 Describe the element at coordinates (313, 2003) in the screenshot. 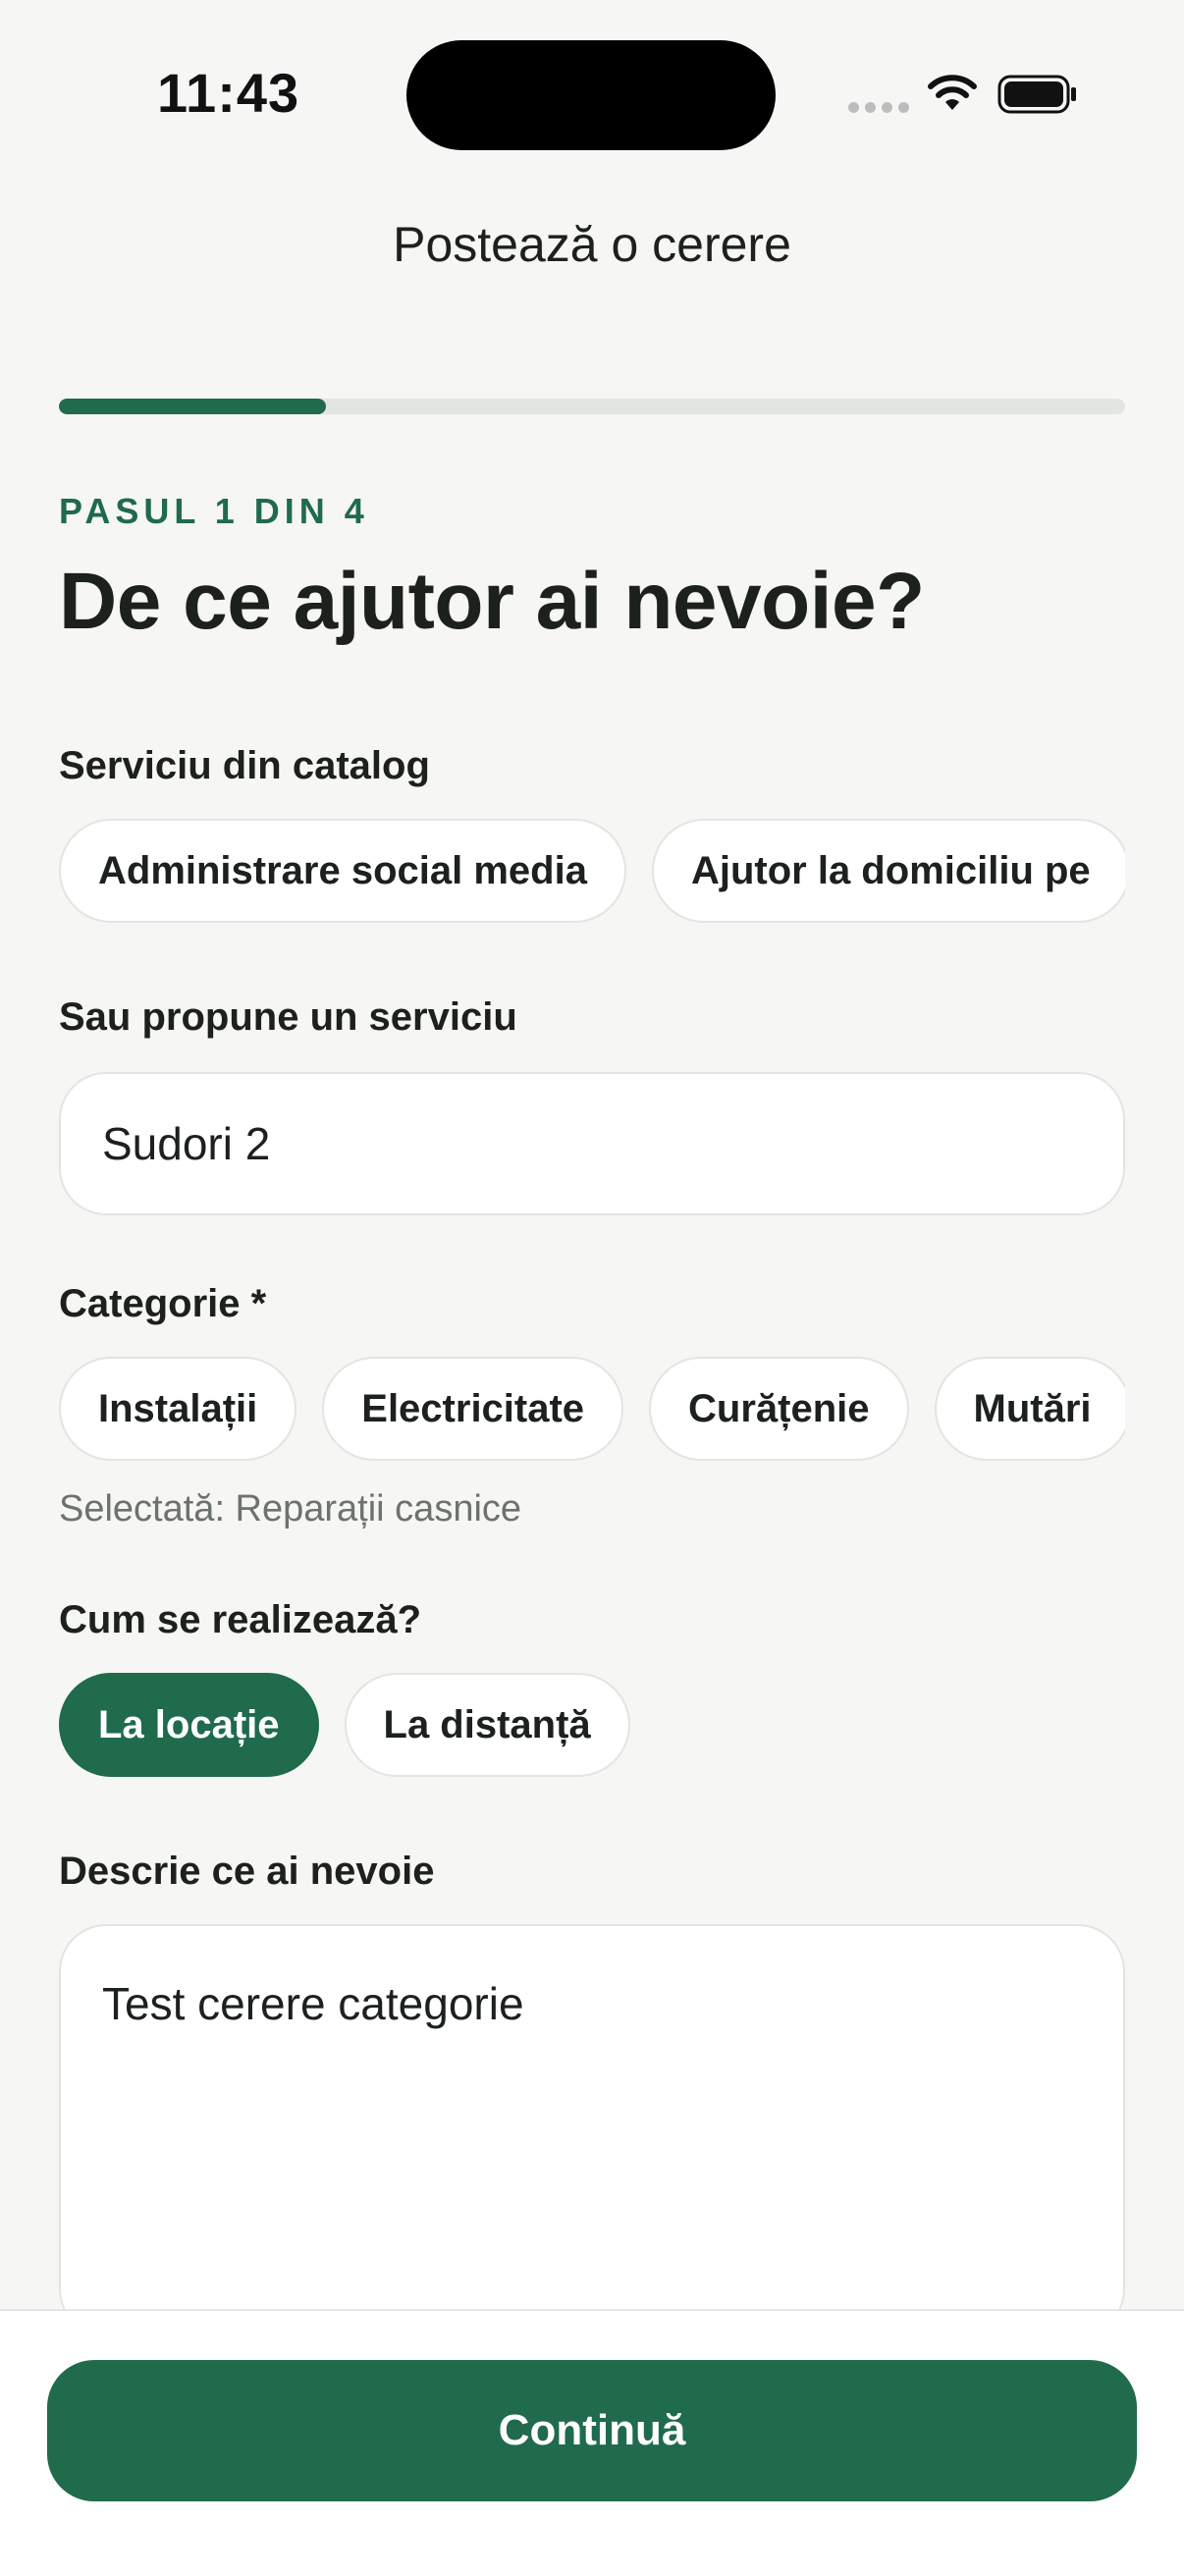

I see `description-text: Test cerere categorie` at that location.